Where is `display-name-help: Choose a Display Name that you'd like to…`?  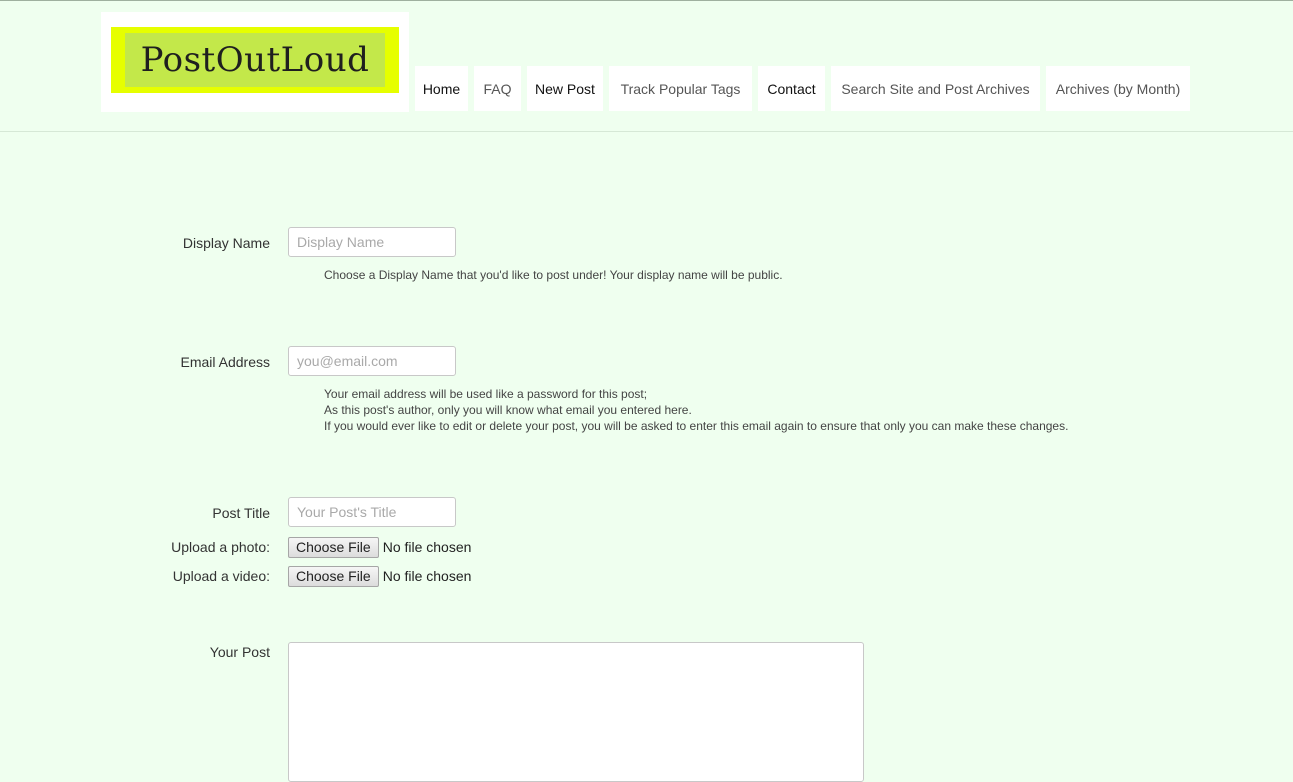 display-name-help: Choose a Display Name that you'd like to… is located at coordinates (553, 275).